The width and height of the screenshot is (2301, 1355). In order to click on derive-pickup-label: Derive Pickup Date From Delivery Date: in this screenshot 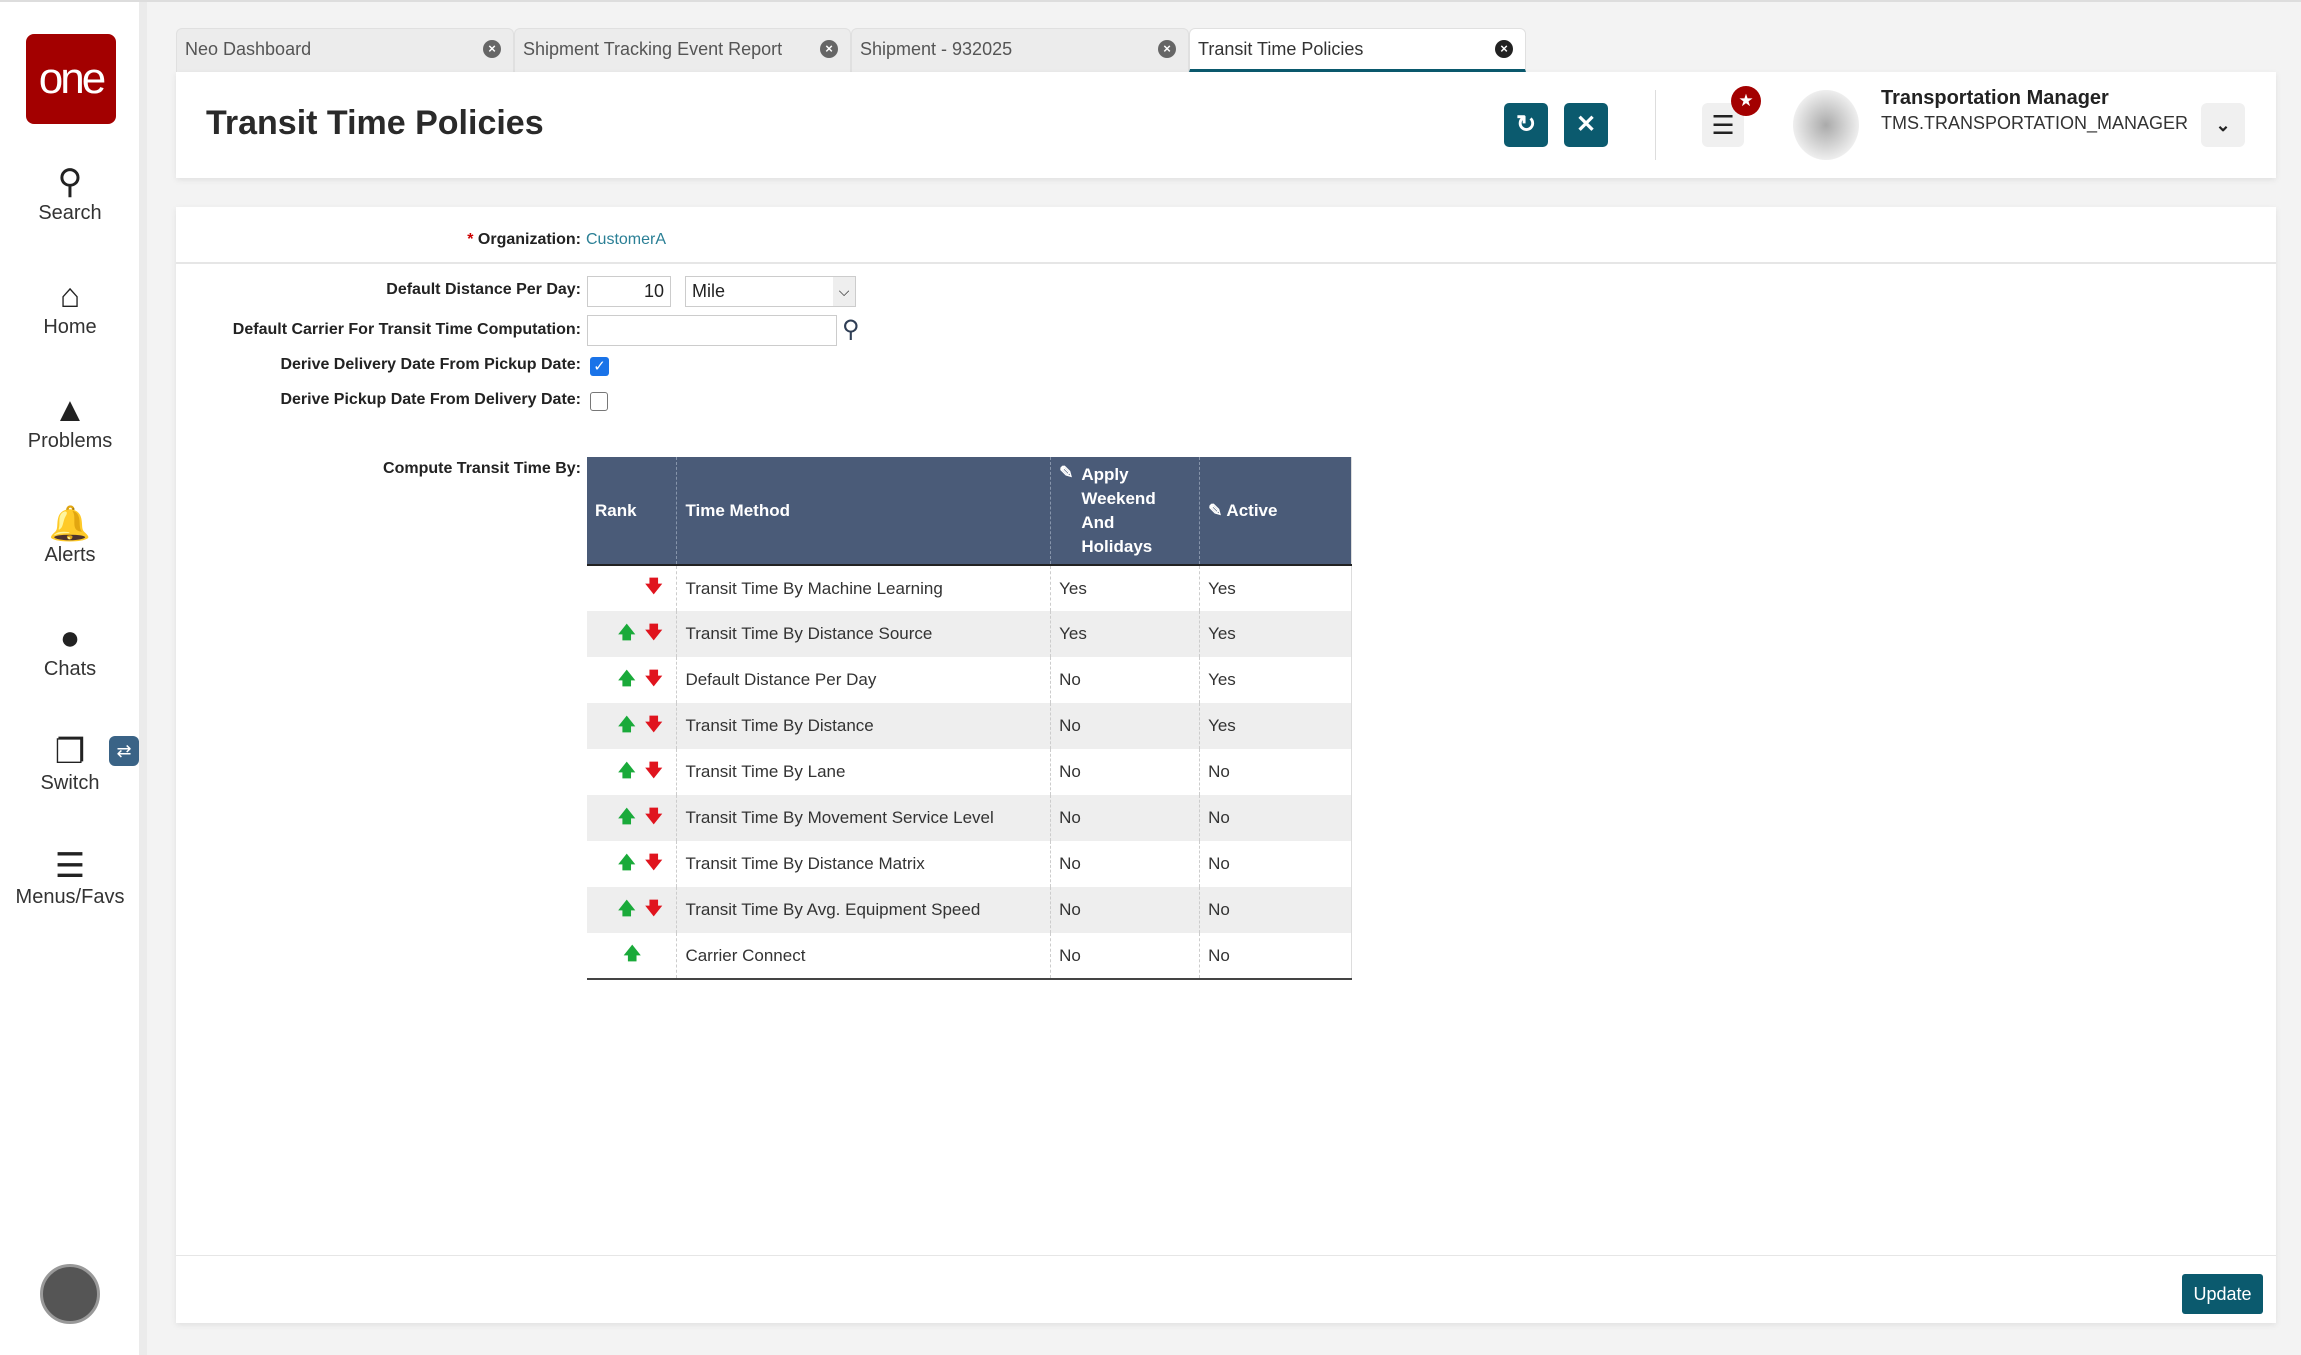, I will do `click(430, 399)`.